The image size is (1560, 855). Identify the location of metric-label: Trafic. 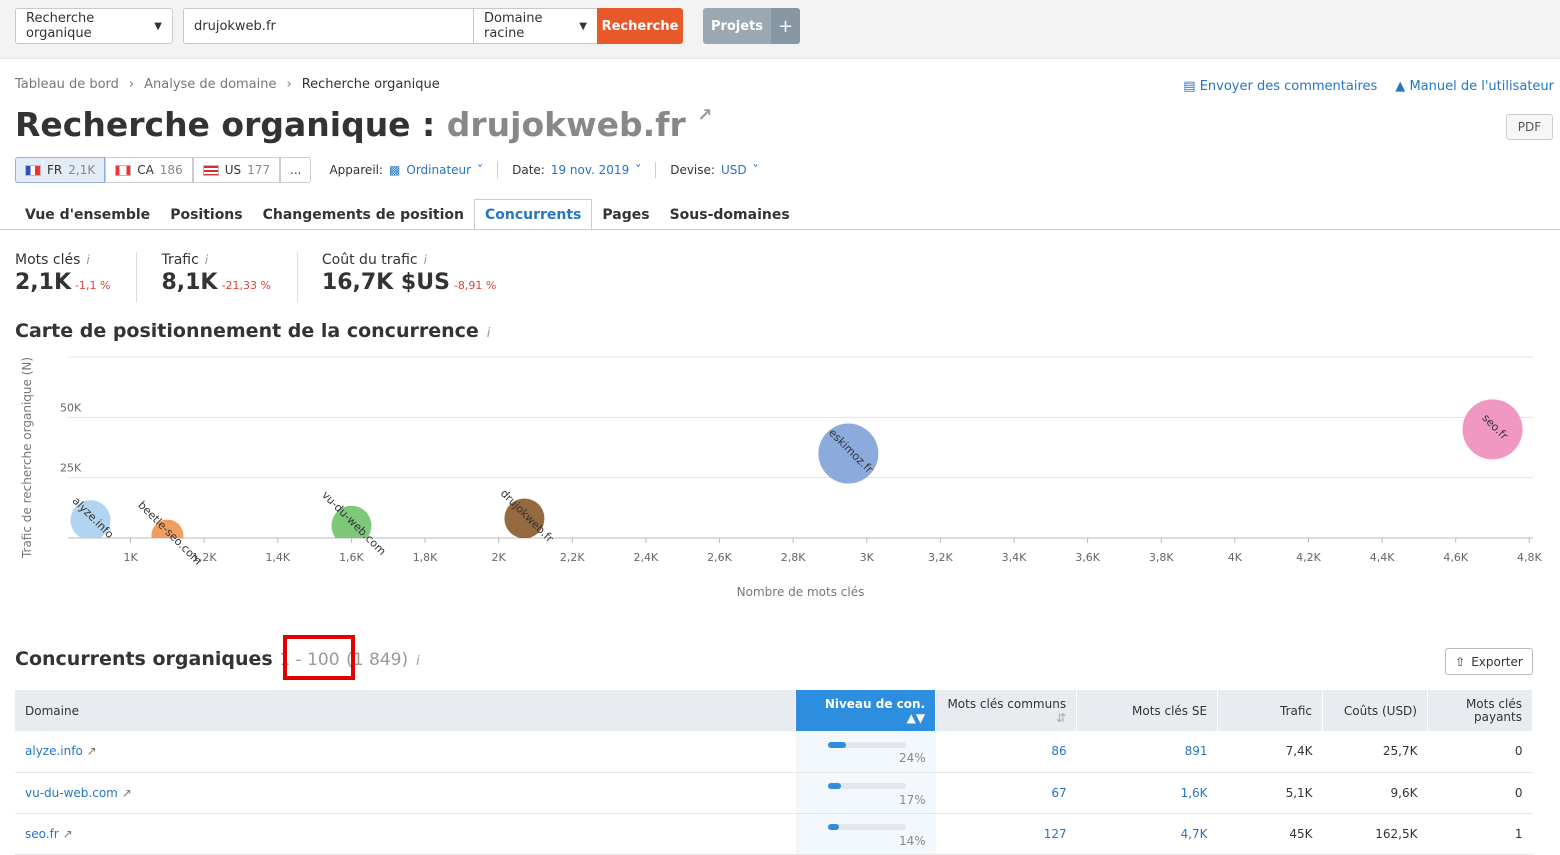
(180, 260).